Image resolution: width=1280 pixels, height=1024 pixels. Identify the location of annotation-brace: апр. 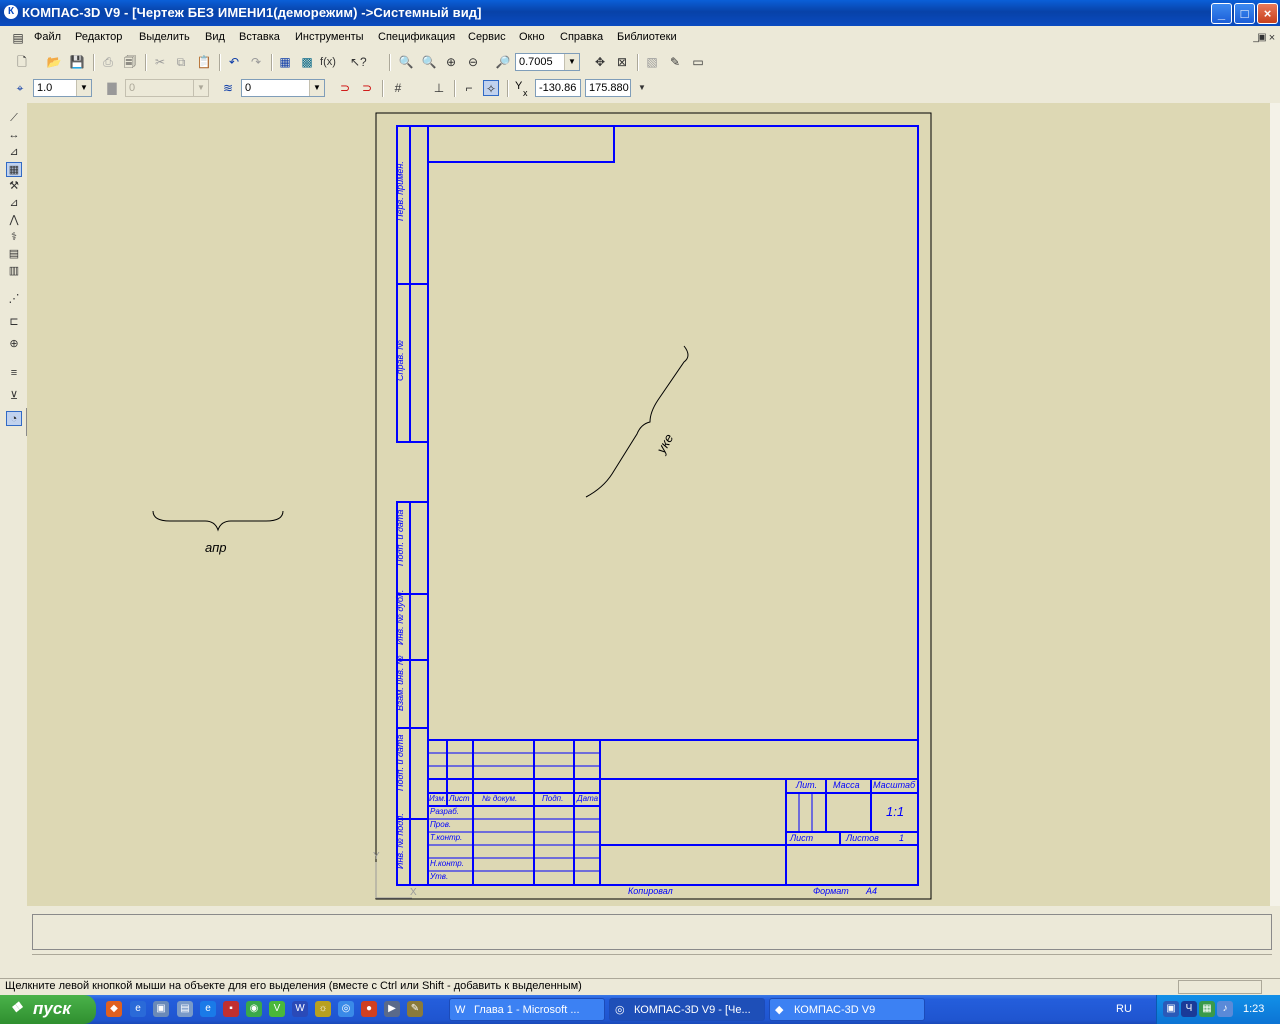
(215, 547).